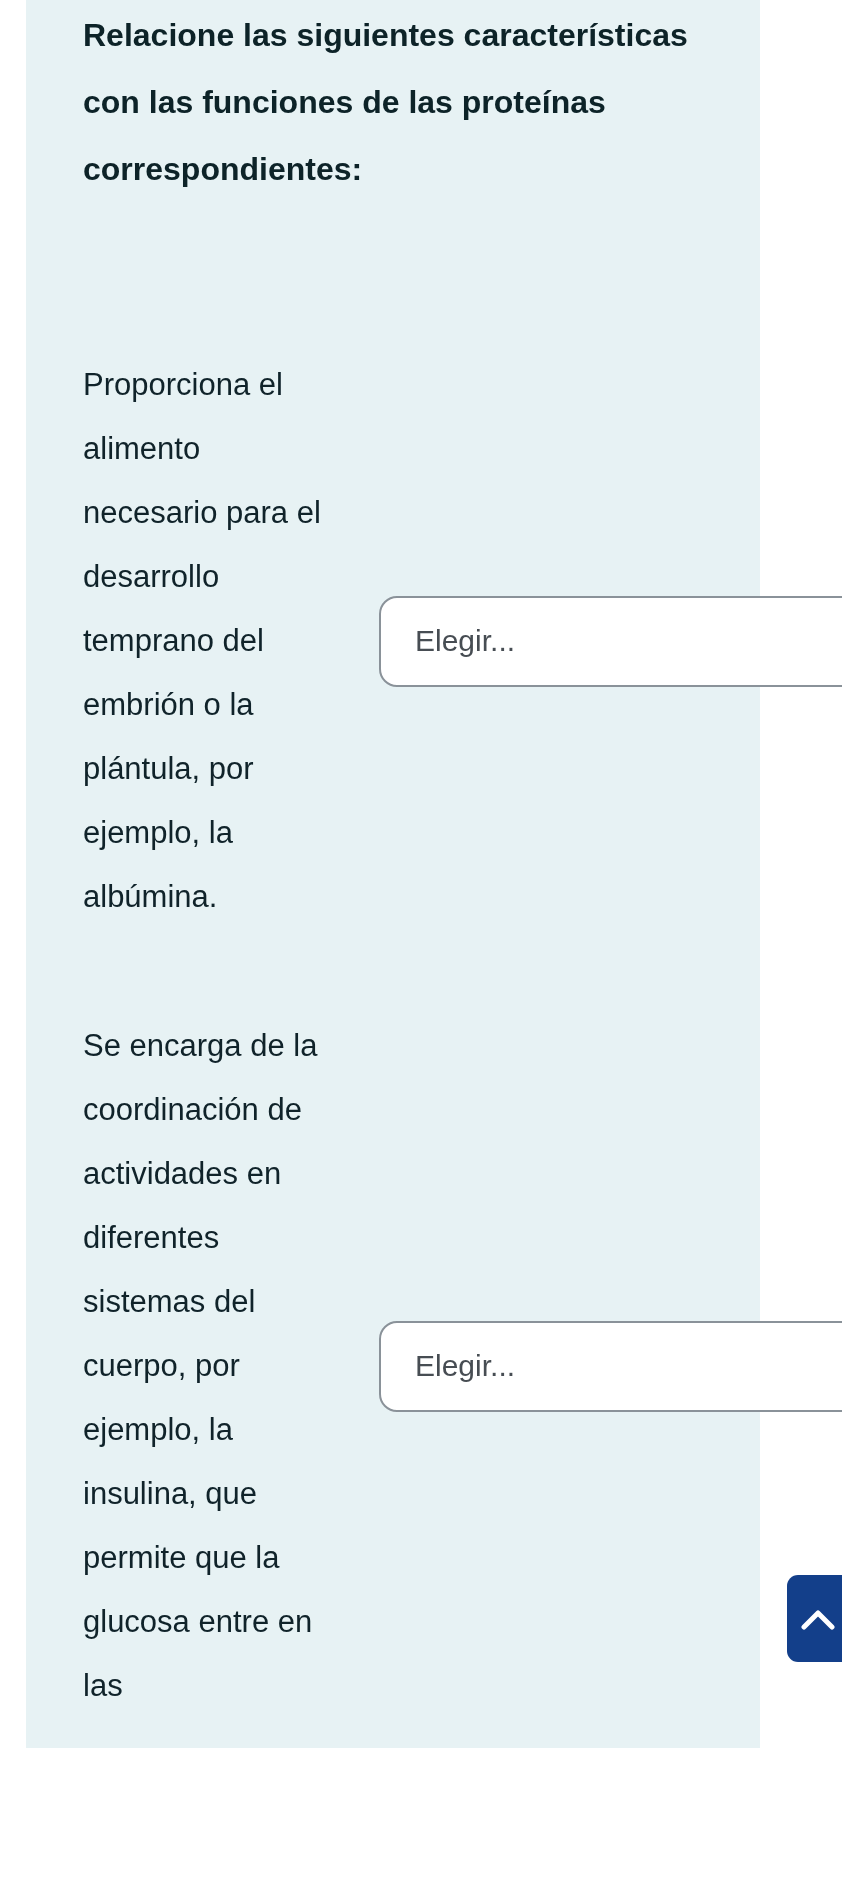 The width and height of the screenshot is (842, 1904). I want to click on statement-text: Se encarga de la coordinación de actividades en diferentes sistemas del cuerpo, por ejemplo, la insulina, que permite que la glucosa entre en las, so click(201, 1366).